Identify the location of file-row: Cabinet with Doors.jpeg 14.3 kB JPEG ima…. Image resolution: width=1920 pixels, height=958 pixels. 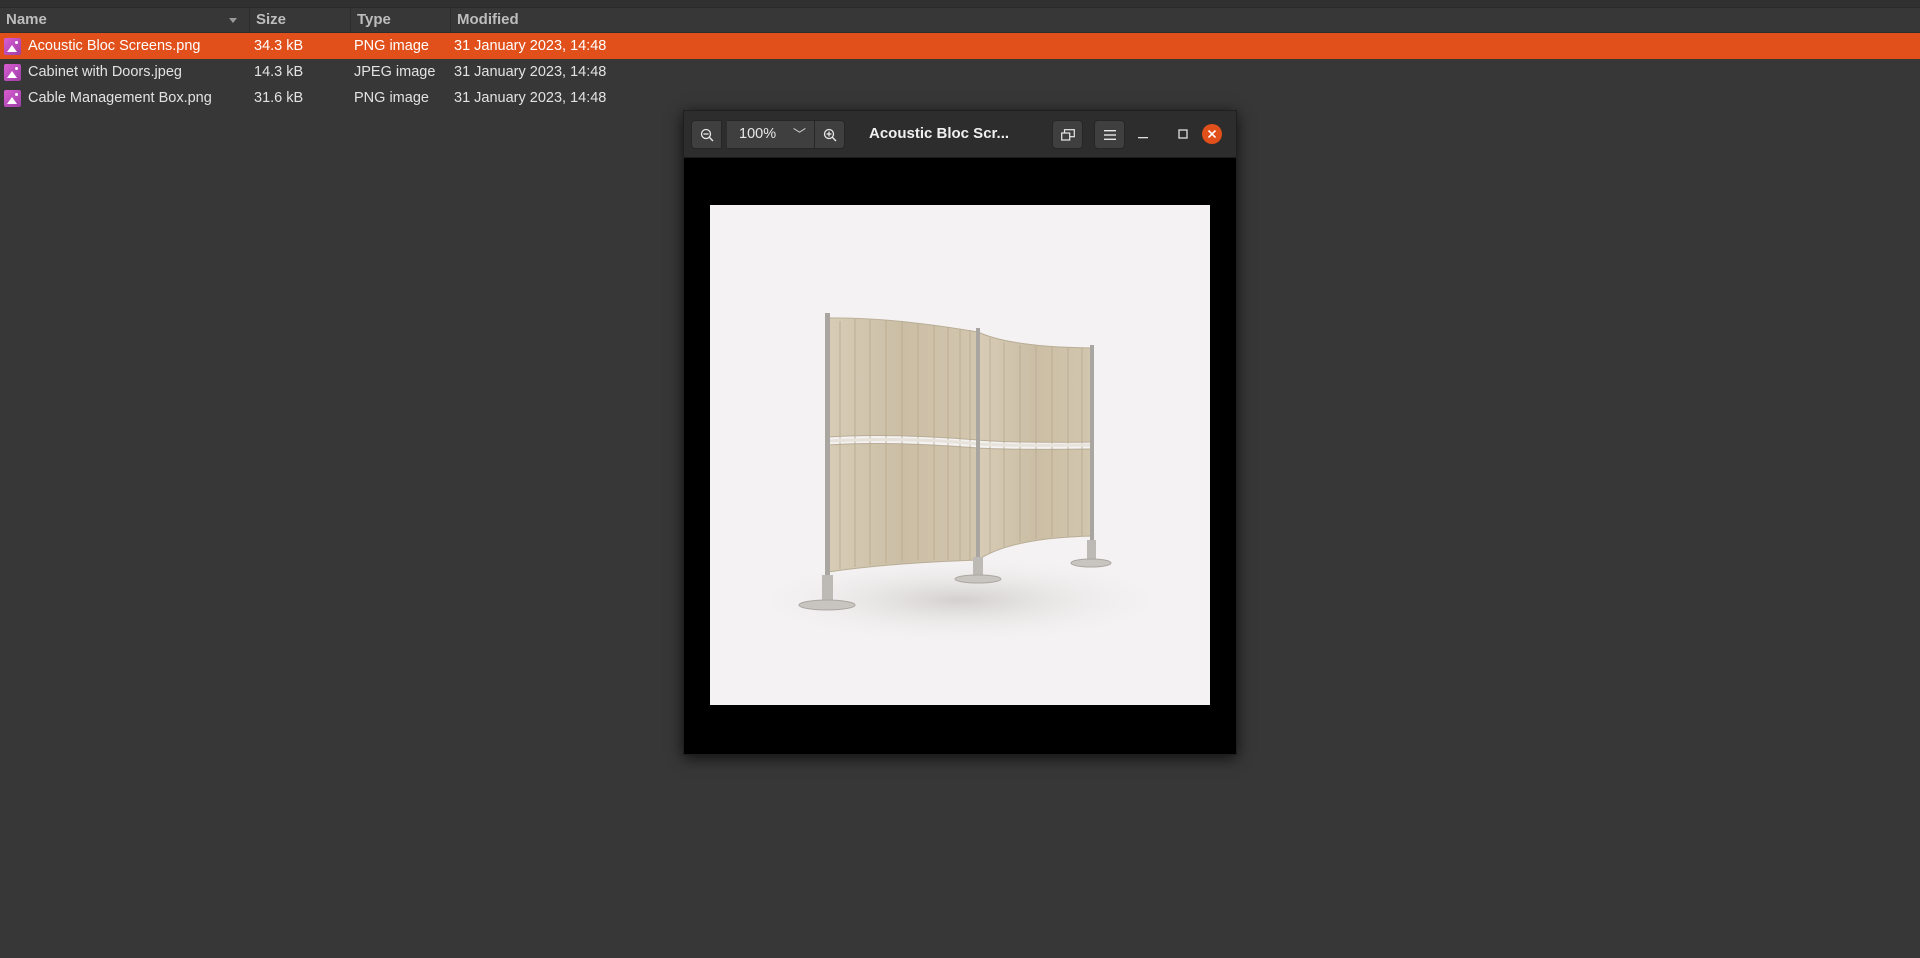
(960, 72).